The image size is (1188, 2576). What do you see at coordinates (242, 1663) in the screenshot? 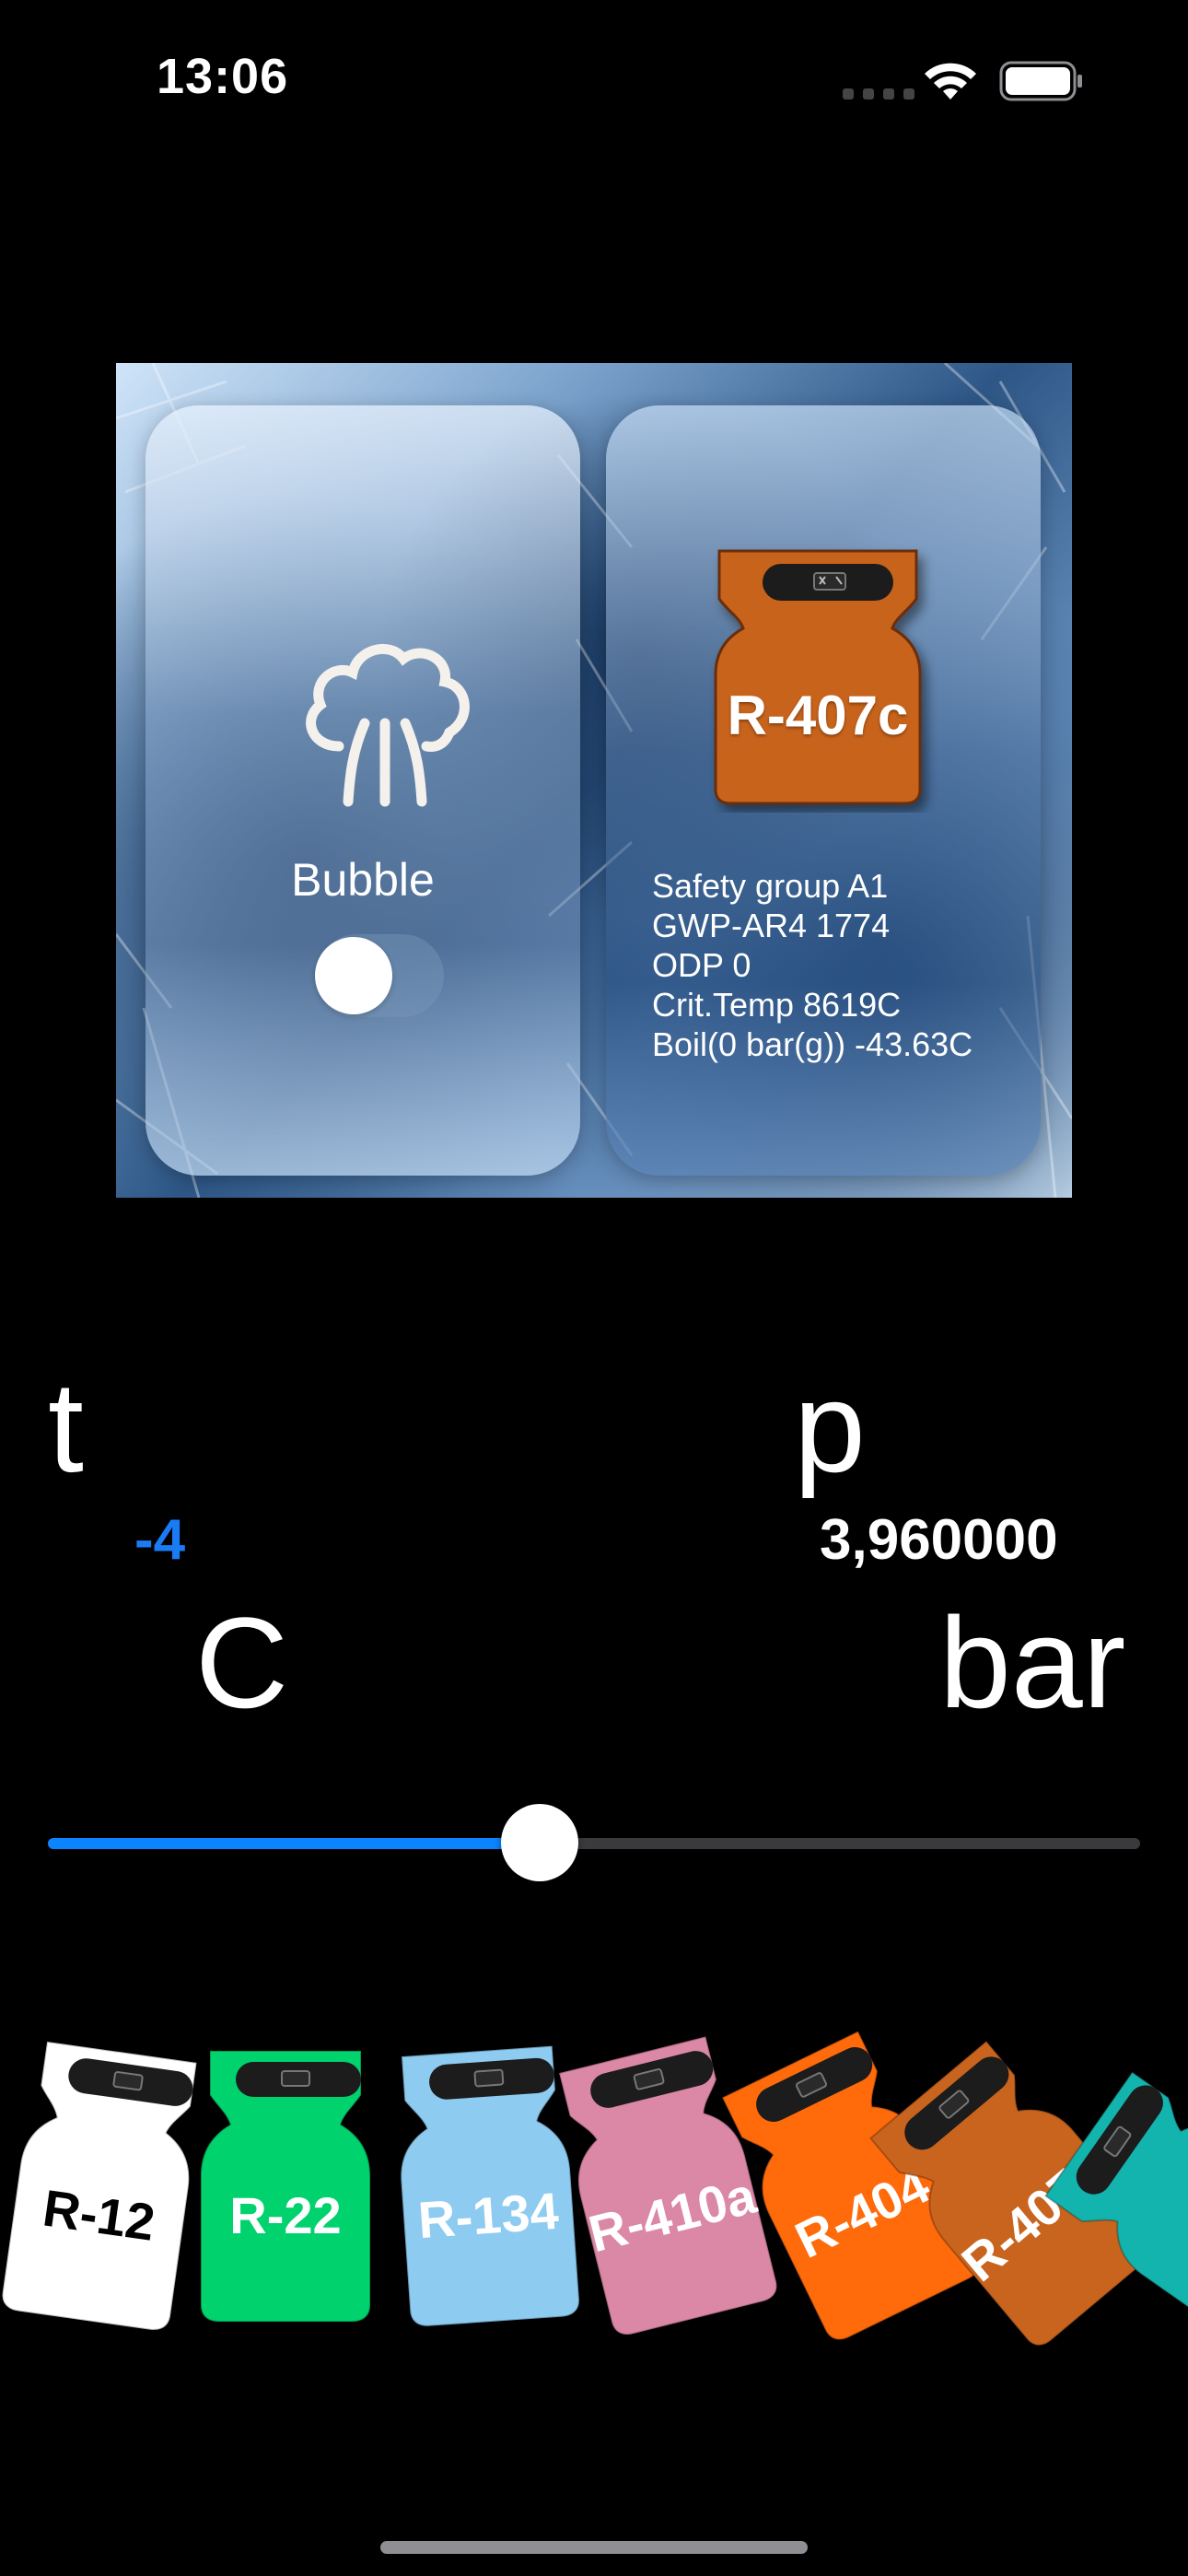
I see `temperature-unit: C` at bounding box center [242, 1663].